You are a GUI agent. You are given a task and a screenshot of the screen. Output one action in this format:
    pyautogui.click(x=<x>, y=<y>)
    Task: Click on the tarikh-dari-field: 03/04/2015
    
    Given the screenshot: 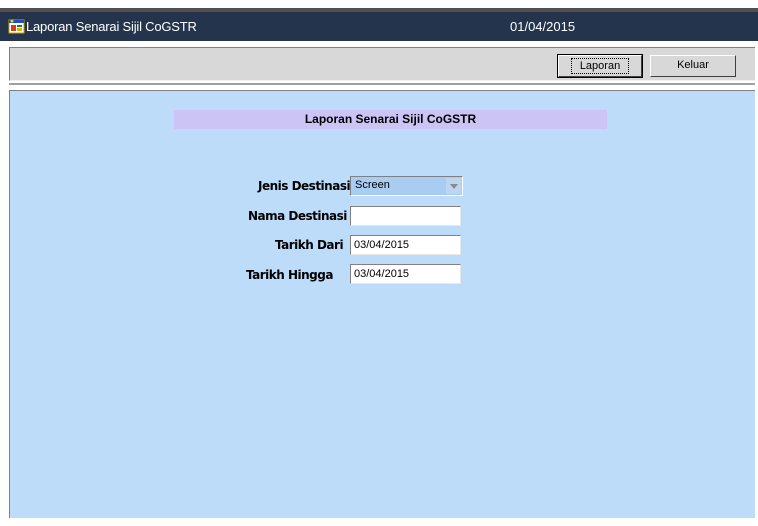 What is the action you would take?
    pyautogui.click(x=405, y=245)
    